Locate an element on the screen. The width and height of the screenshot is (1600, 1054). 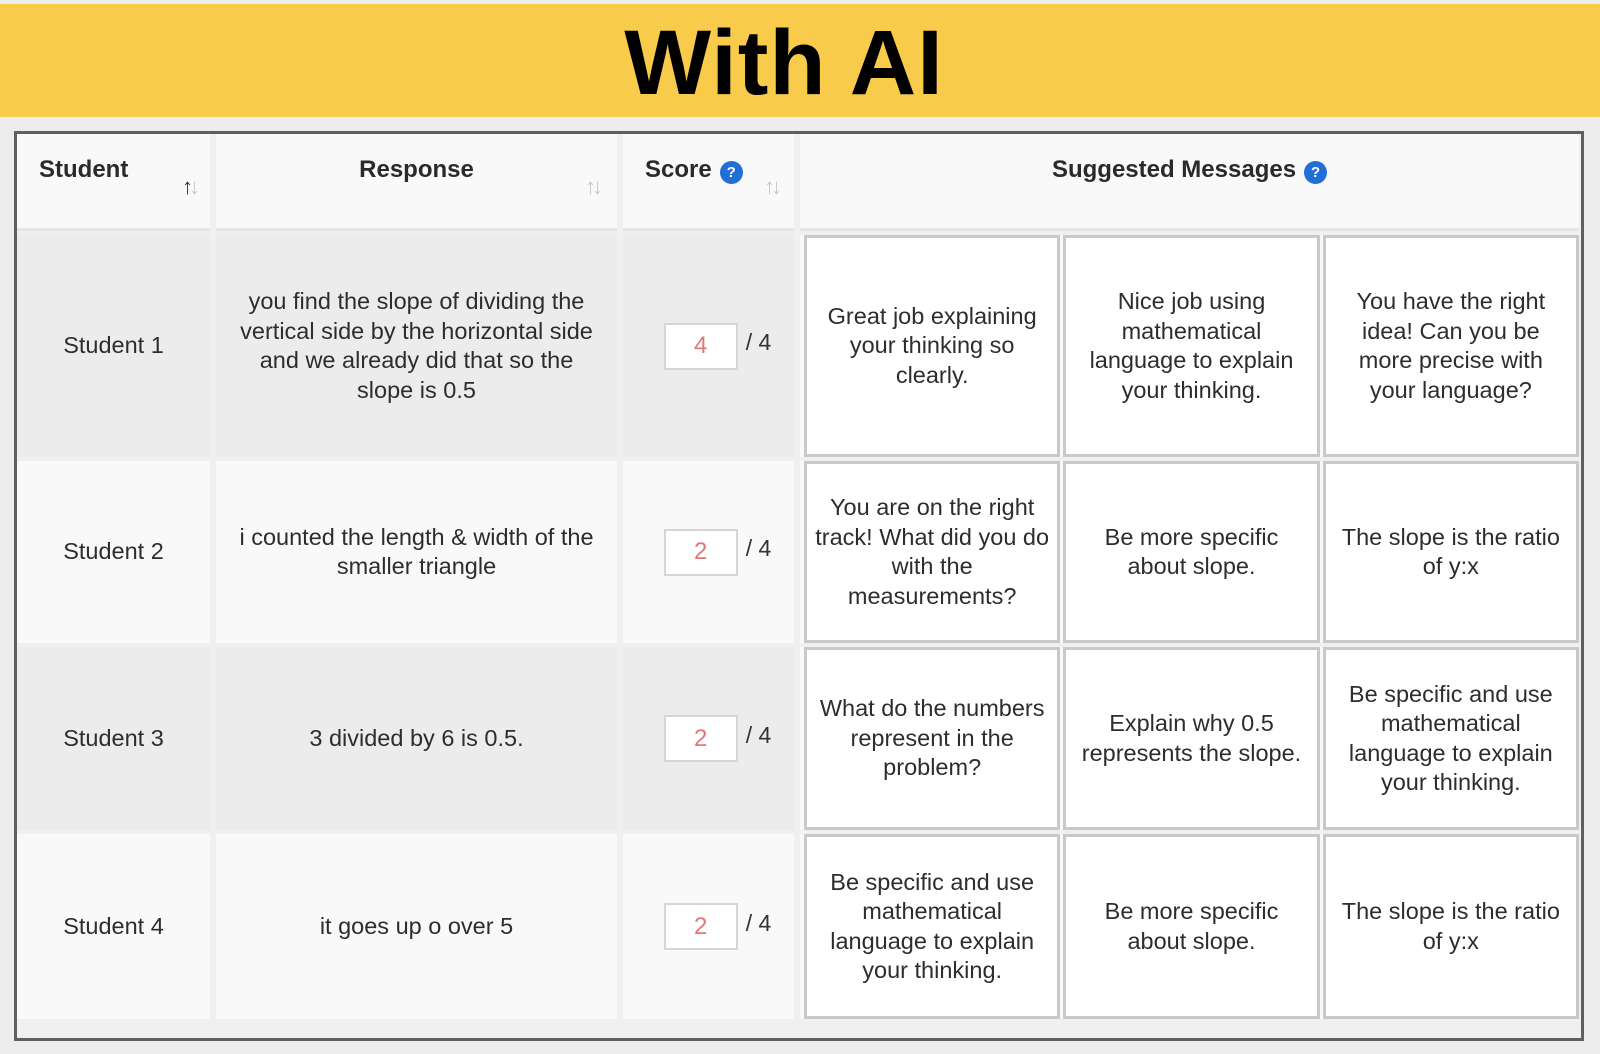
column-header-student: Student ↑↓ is located at coordinates (113, 182).